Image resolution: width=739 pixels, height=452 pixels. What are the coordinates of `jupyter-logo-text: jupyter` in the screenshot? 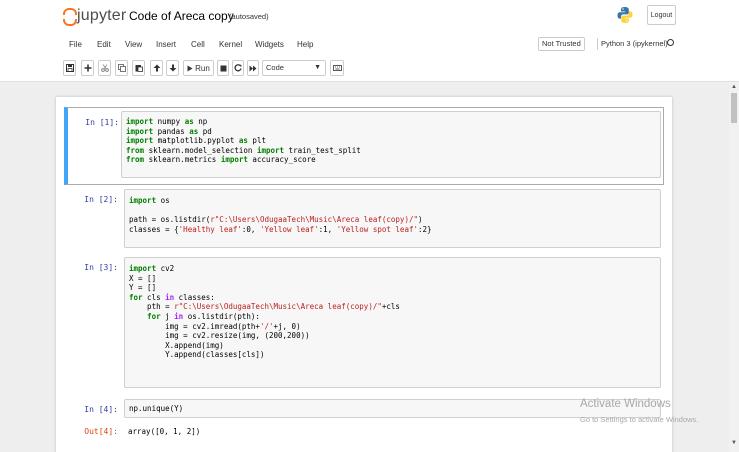 It's located at (102, 15).